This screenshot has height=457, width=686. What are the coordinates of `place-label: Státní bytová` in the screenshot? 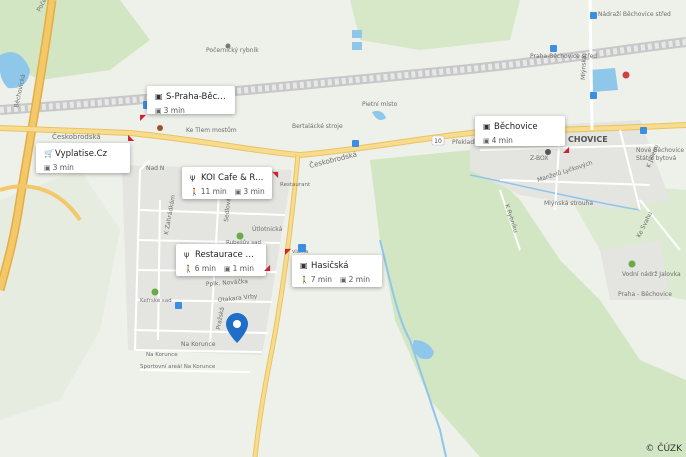 It's located at (656, 158).